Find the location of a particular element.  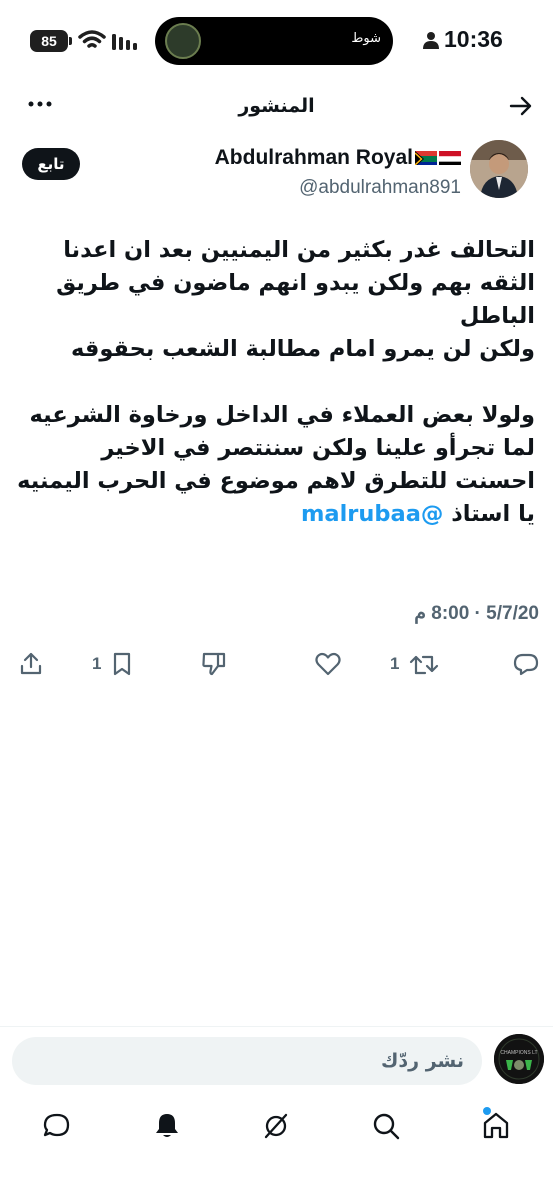

author-handle: @abdulrahman891 is located at coordinates (380, 188).